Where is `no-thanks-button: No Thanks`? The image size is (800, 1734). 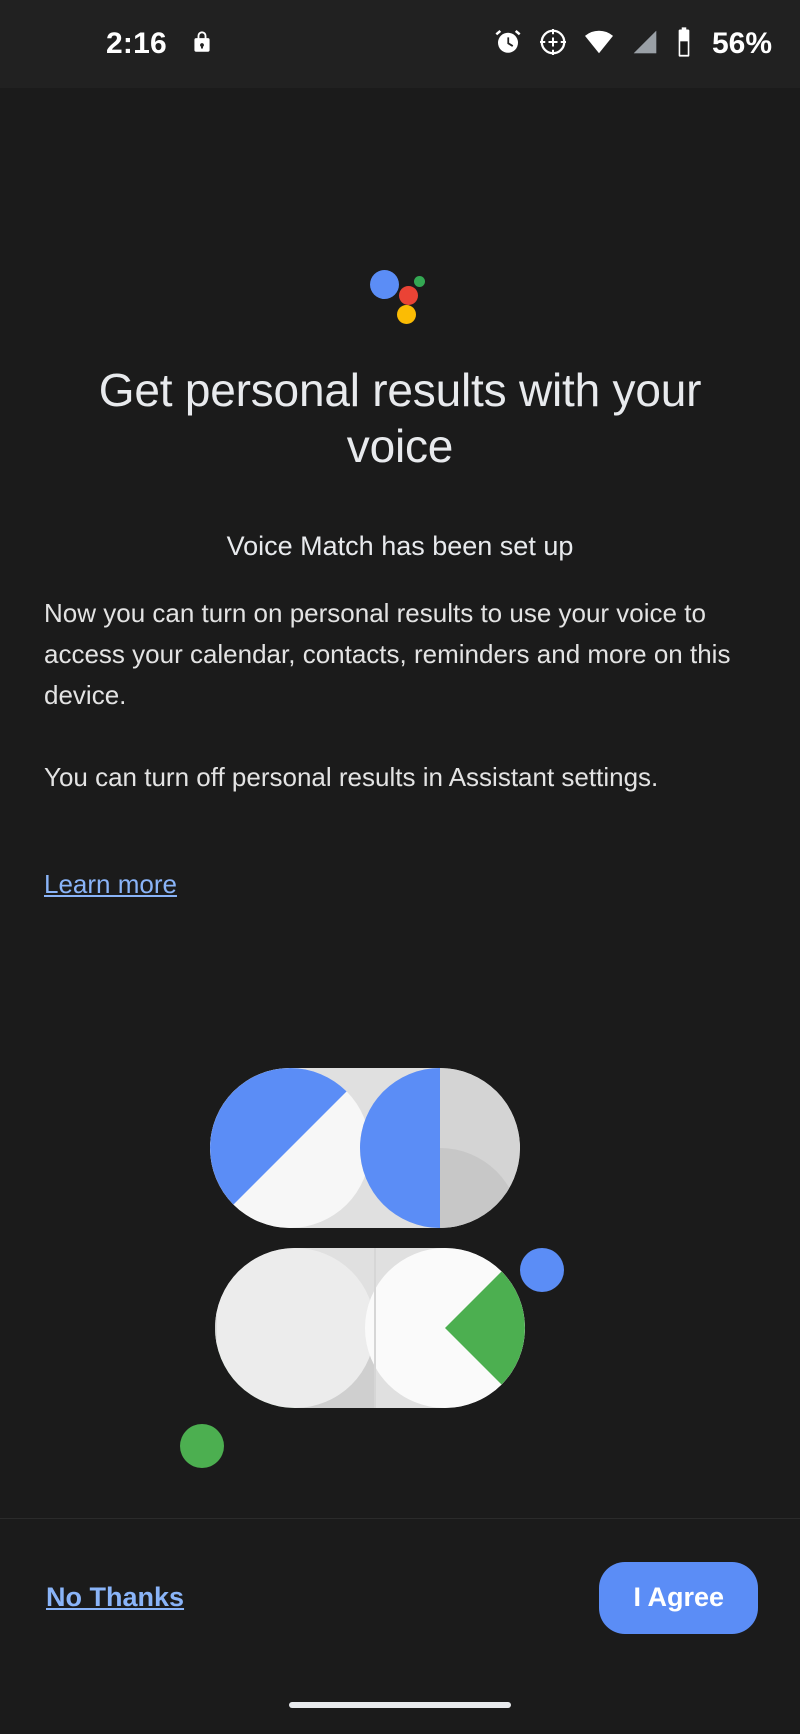
no-thanks-button: No Thanks is located at coordinates (115, 1597).